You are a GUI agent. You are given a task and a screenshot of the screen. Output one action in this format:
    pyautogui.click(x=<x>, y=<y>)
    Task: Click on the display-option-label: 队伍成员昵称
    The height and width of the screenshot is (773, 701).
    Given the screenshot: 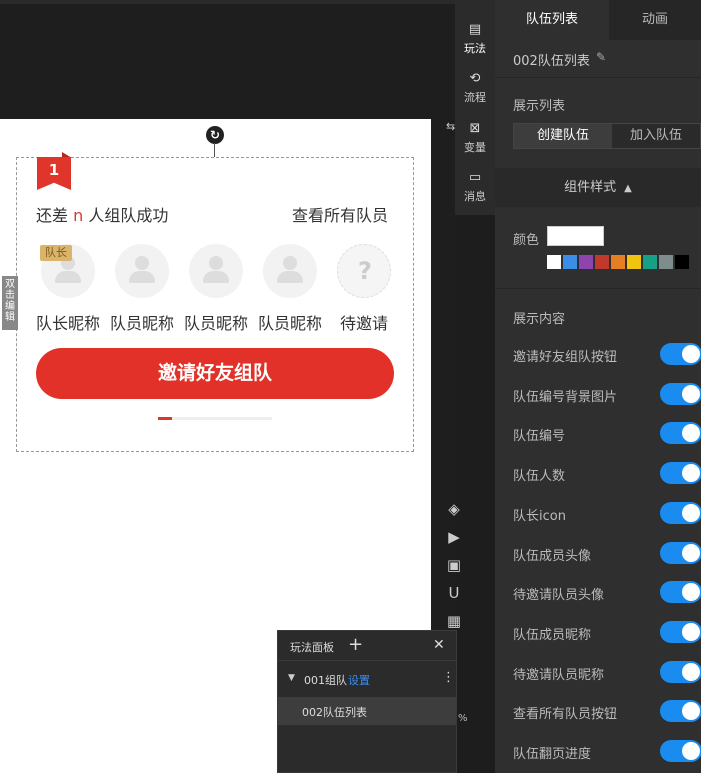 What is the action you would take?
    pyautogui.click(x=552, y=635)
    